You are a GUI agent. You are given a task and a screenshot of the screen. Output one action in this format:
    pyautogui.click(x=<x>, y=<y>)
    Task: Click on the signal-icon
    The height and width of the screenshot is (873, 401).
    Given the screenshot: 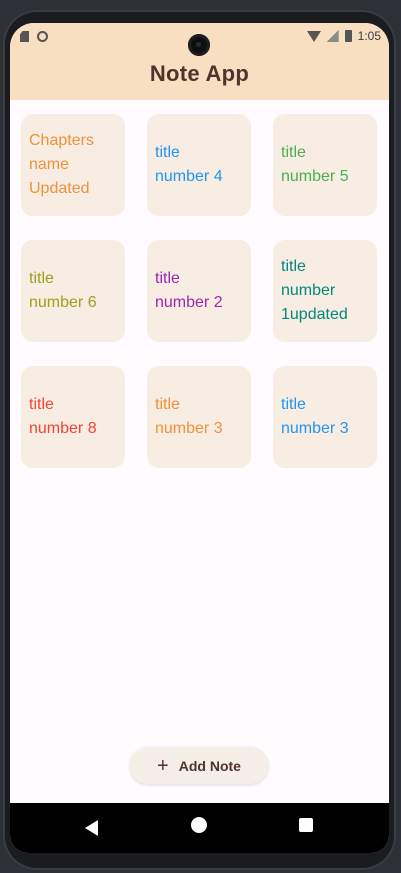 What is the action you would take?
    pyautogui.click(x=332, y=36)
    